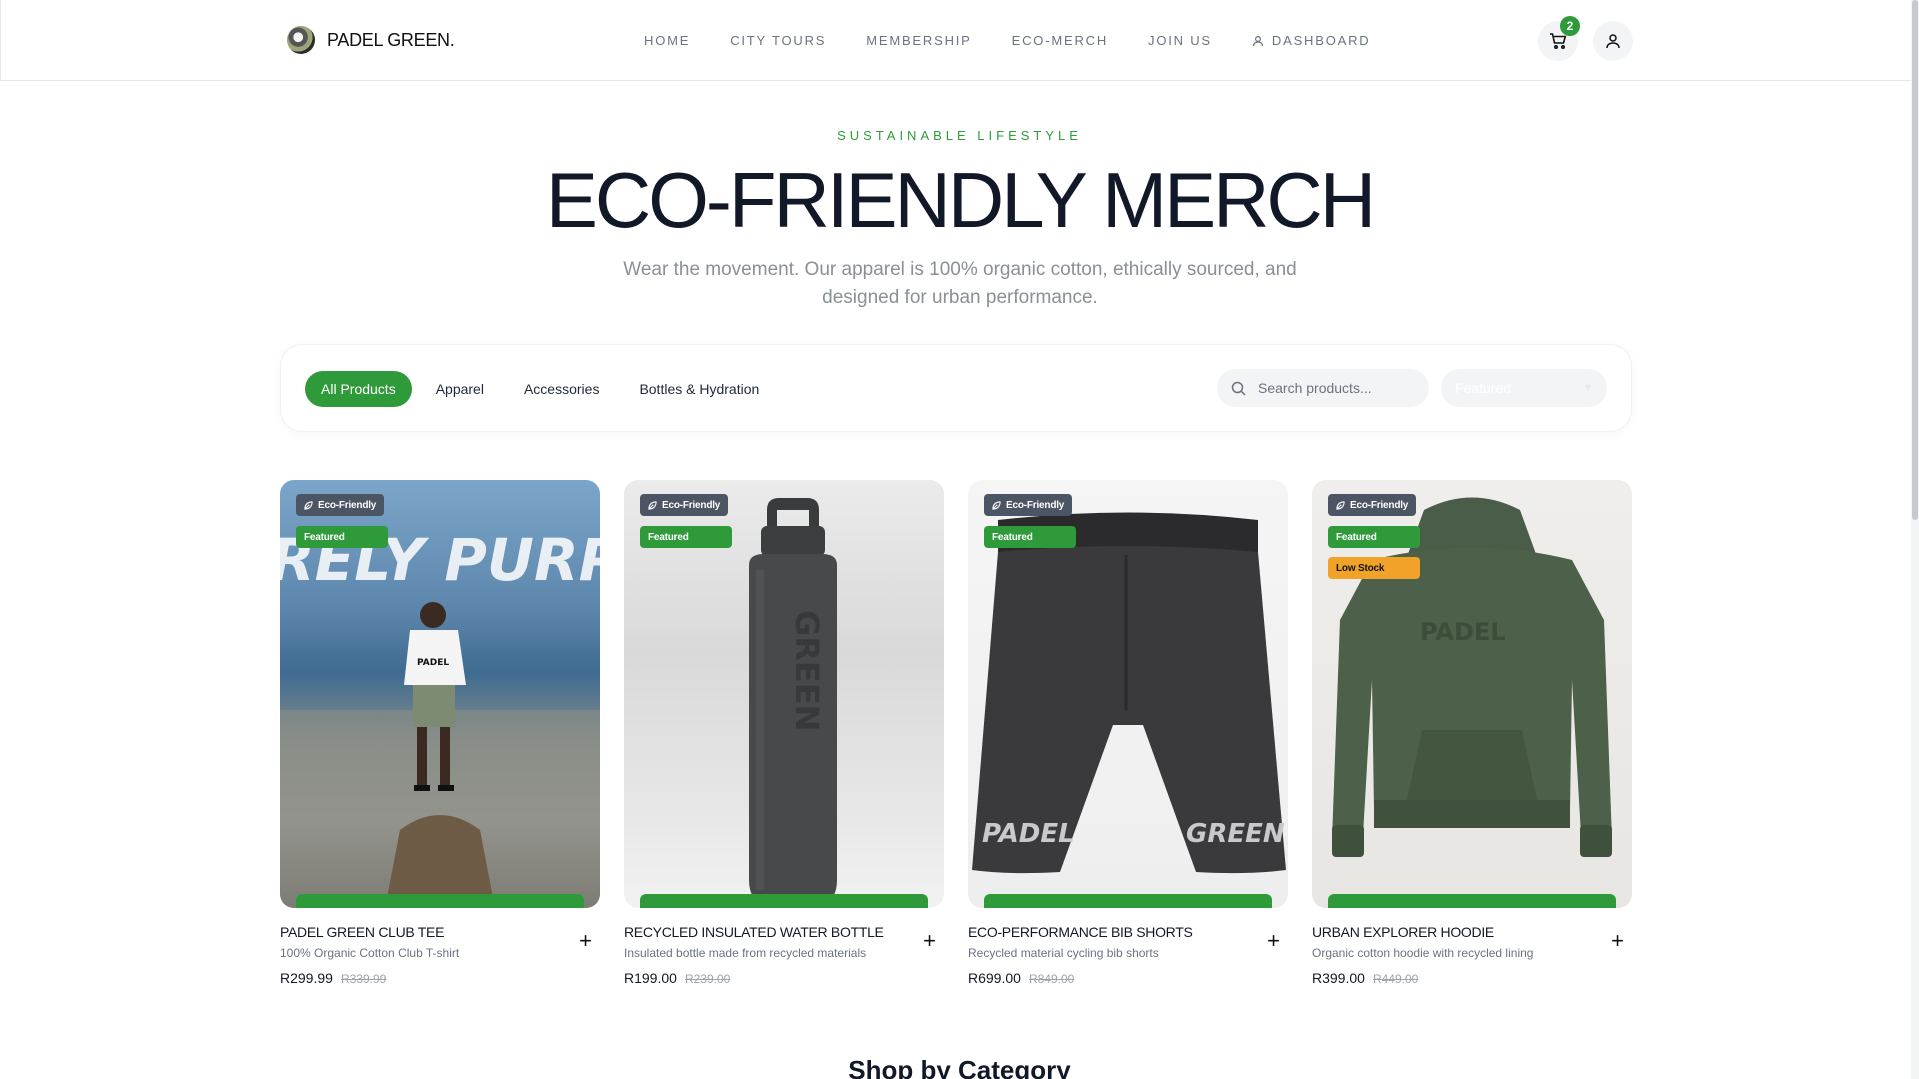 The height and width of the screenshot is (1079, 1919). Describe the element at coordinates (363, 979) in the screenshot. I see `product-old-price: R339.99` at that location.